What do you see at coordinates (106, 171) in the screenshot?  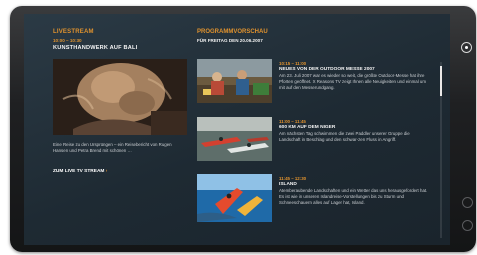 I see `chevron-right-icon: ›` at bounding box center [106, 171].